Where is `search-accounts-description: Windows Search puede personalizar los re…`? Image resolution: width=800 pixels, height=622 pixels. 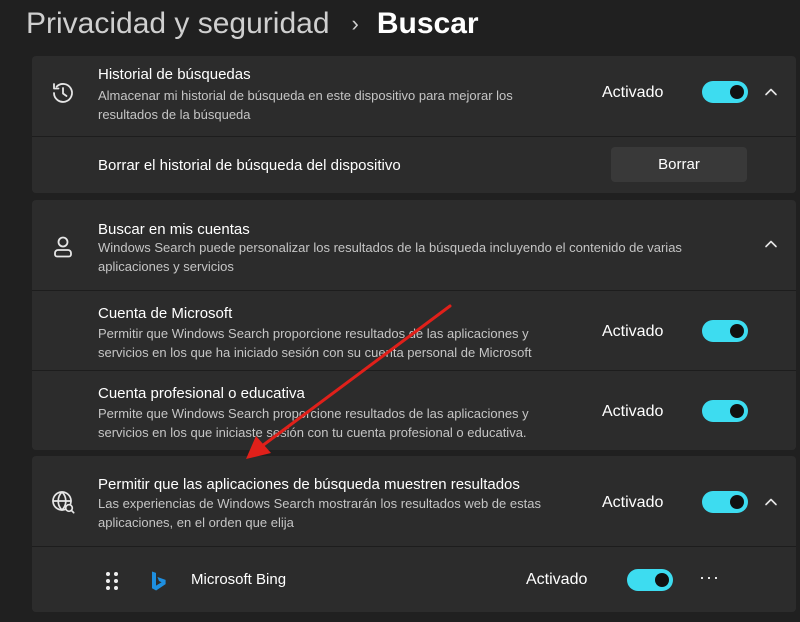 search-accounts-description: Windows Search puede personalizar los re… is located at coordinates (390, 257).